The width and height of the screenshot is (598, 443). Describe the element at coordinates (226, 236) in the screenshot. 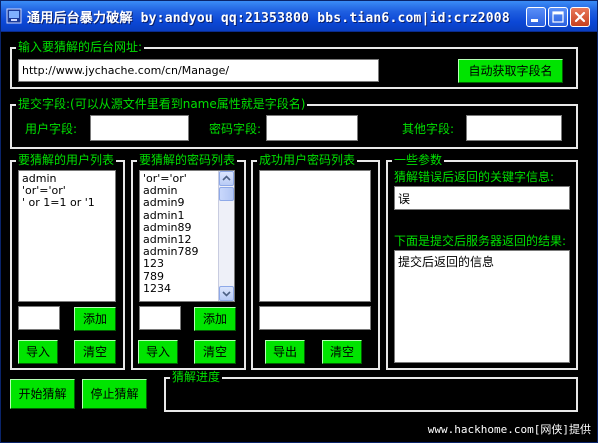

I see `password-list-scrollbar` at that location.